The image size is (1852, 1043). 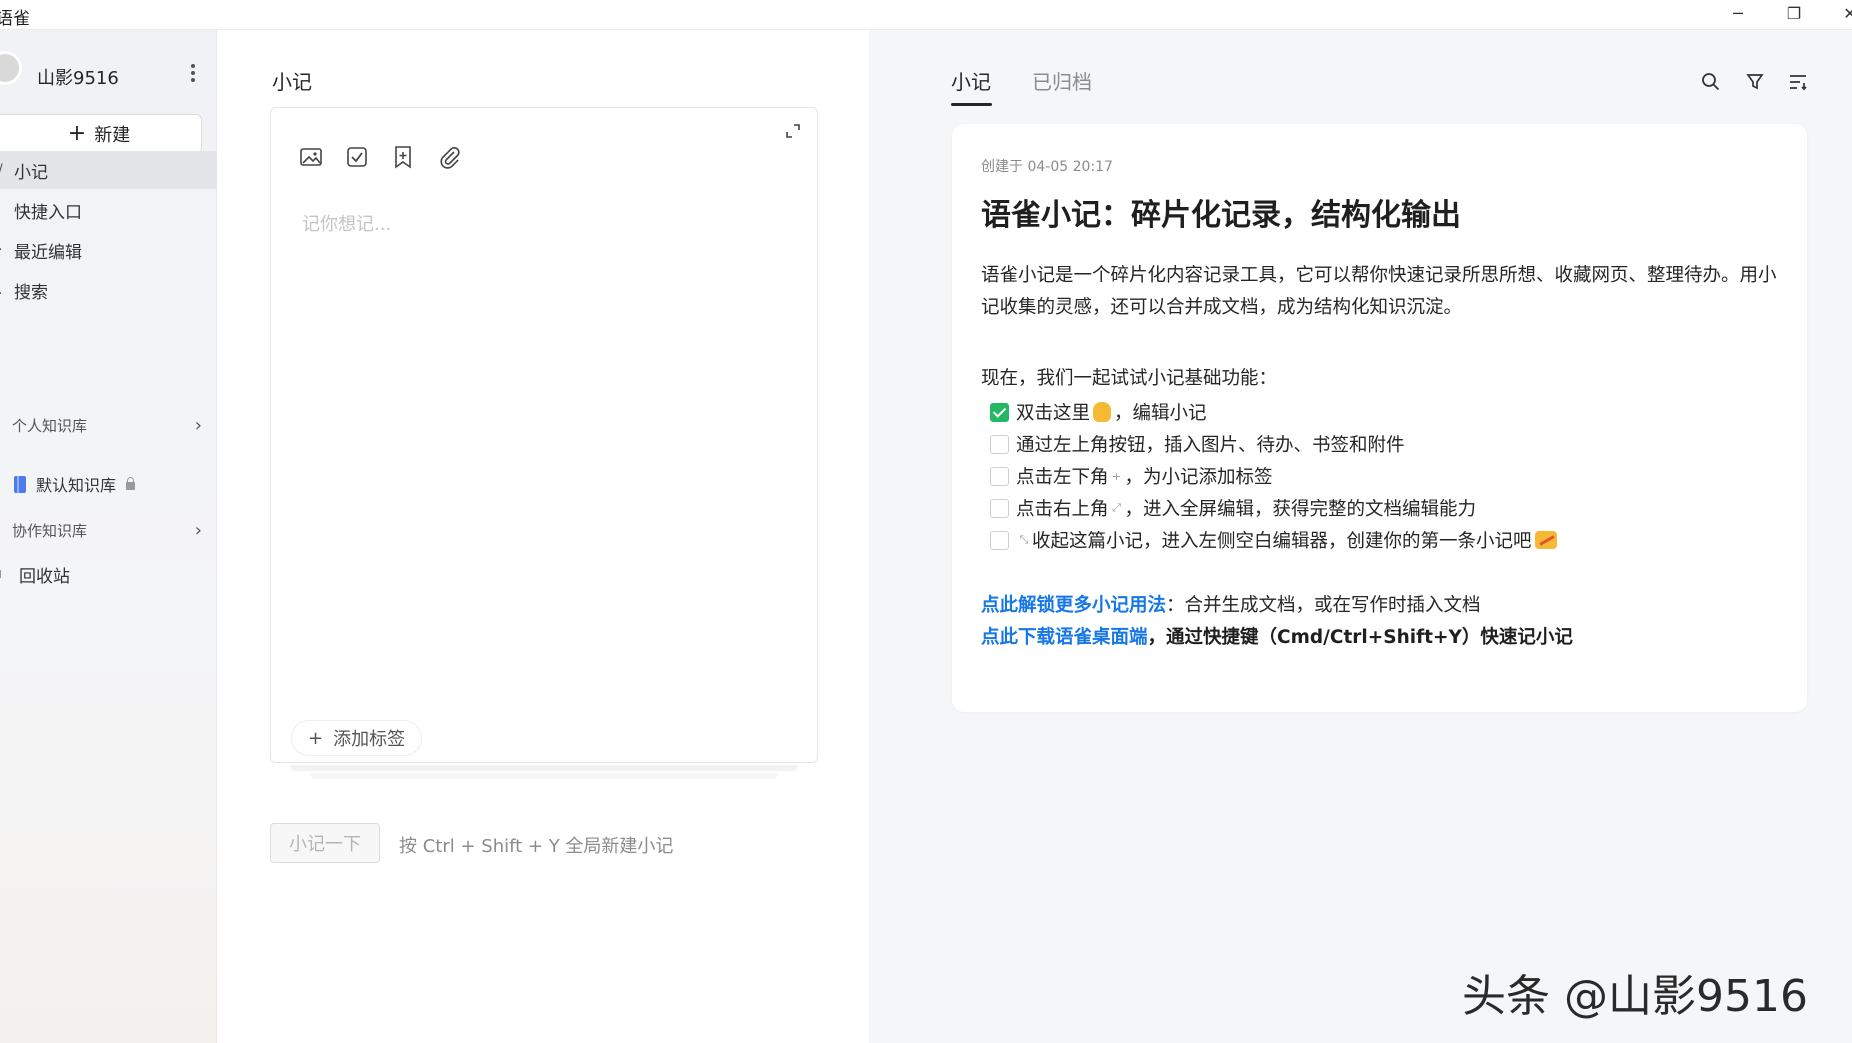 What do you see at coordinates (1323, 605) in the screenshot?
I see `link-rest-text: ：合并生成文档，或在写作时插入文档` at bounding box center [1323, 605].